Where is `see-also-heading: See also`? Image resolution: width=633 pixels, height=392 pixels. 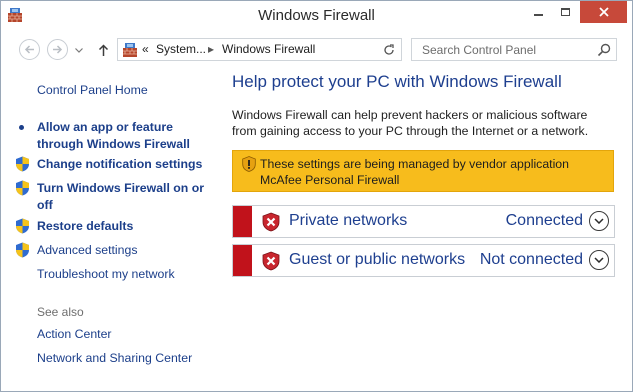 see-also-heading: See also is located at coordinates (60, 312).